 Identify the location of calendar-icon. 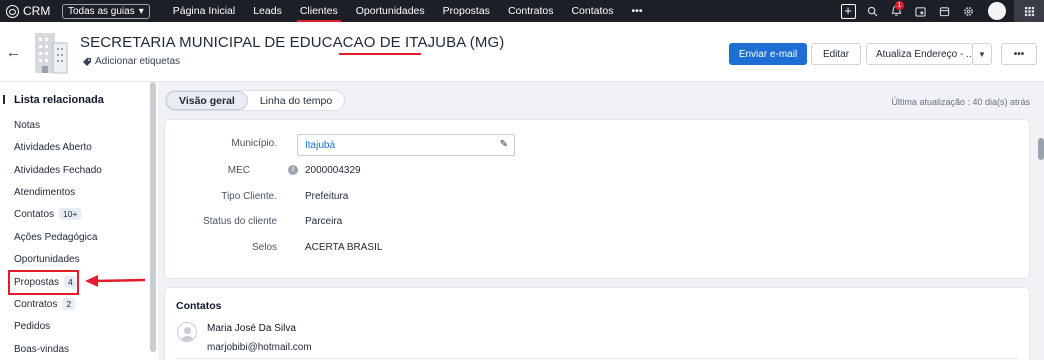
(920, 11).